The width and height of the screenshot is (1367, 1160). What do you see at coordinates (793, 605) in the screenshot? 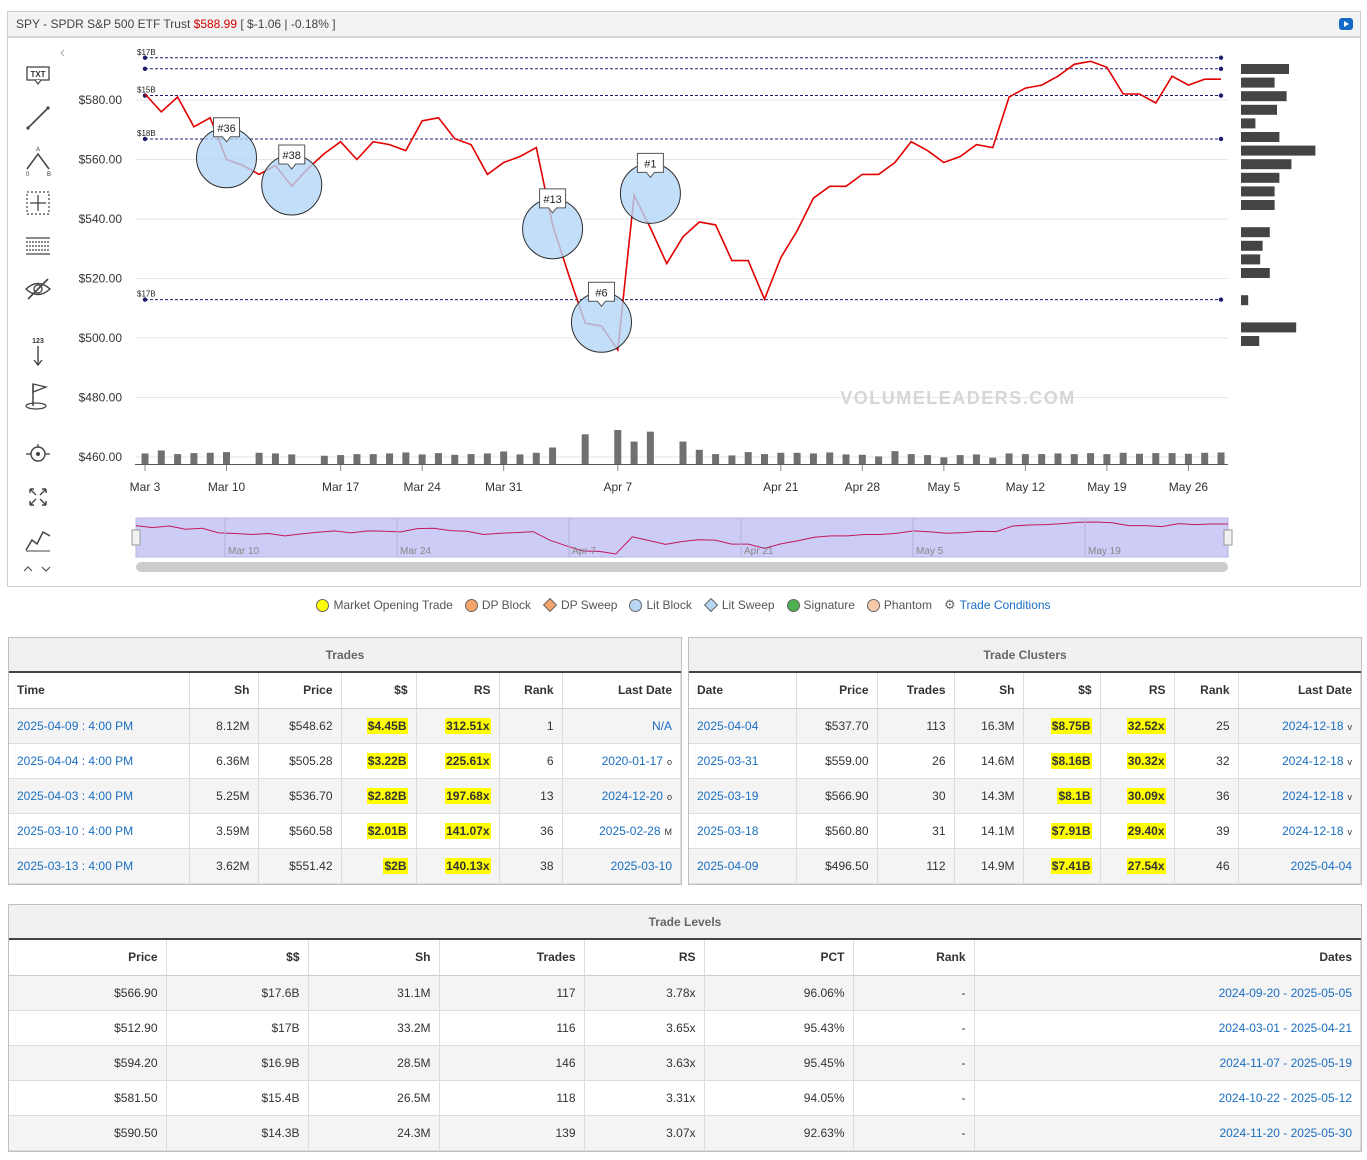
I see `circle-marker-icon` at bounding box center [793, 605].